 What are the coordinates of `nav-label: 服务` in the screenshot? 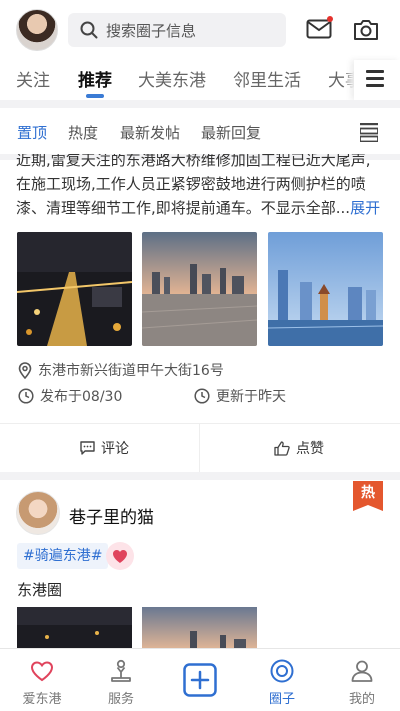 It's located at (120, 699).